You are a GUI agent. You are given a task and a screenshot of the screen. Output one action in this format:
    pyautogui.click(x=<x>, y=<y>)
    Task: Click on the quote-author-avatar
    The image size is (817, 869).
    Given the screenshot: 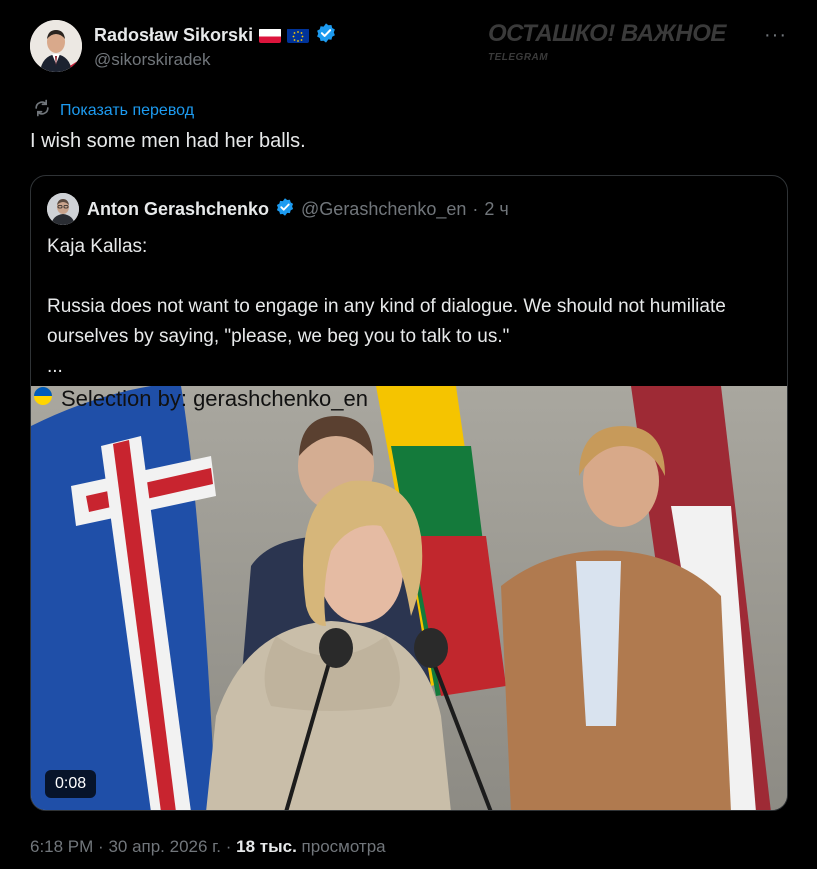 What is the action you would take?
    pyautogui.click(x=63, y=209)
    